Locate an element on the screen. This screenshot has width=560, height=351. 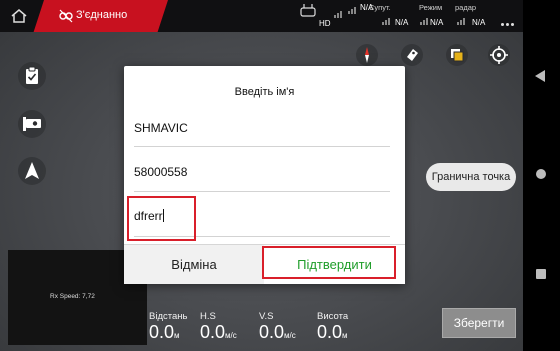
stat-horizontal-speed: H.S 0.0м/с is located at coordinates (218, 327).